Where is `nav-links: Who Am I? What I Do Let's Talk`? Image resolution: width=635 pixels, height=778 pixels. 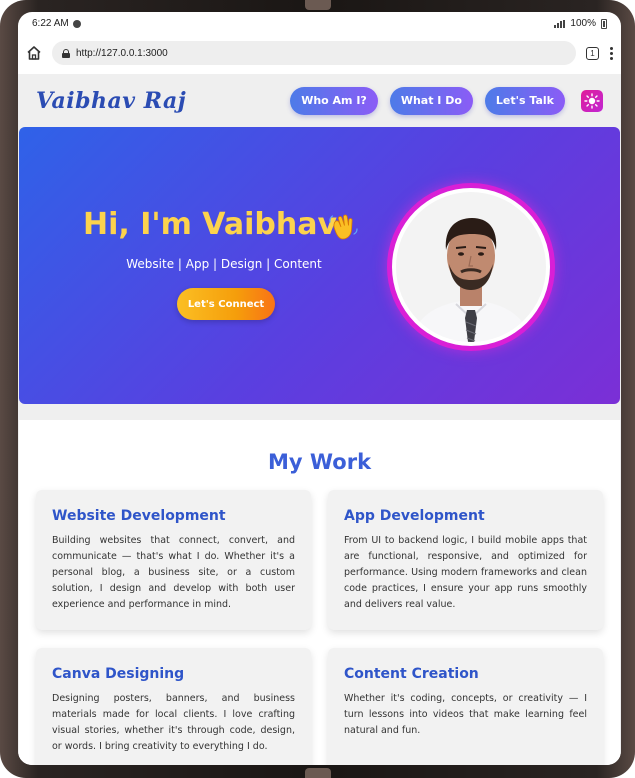
nav-links: Who Am I? What I Do Let's Talk is located at coordinates (446, 100).